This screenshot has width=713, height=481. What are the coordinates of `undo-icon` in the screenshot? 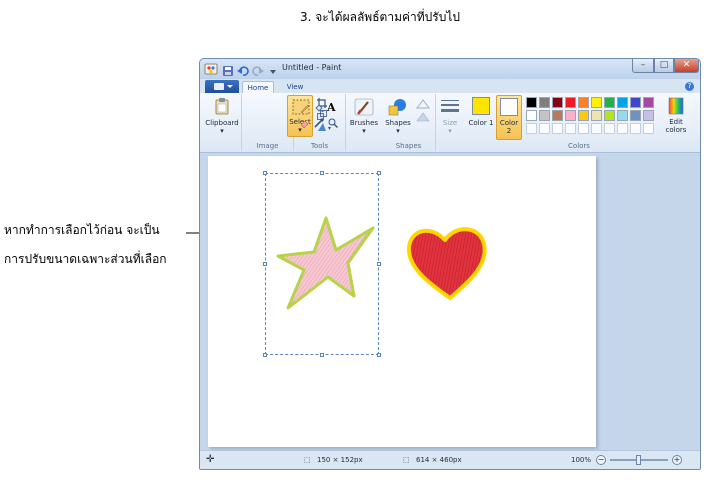 It's located at (243, 69).